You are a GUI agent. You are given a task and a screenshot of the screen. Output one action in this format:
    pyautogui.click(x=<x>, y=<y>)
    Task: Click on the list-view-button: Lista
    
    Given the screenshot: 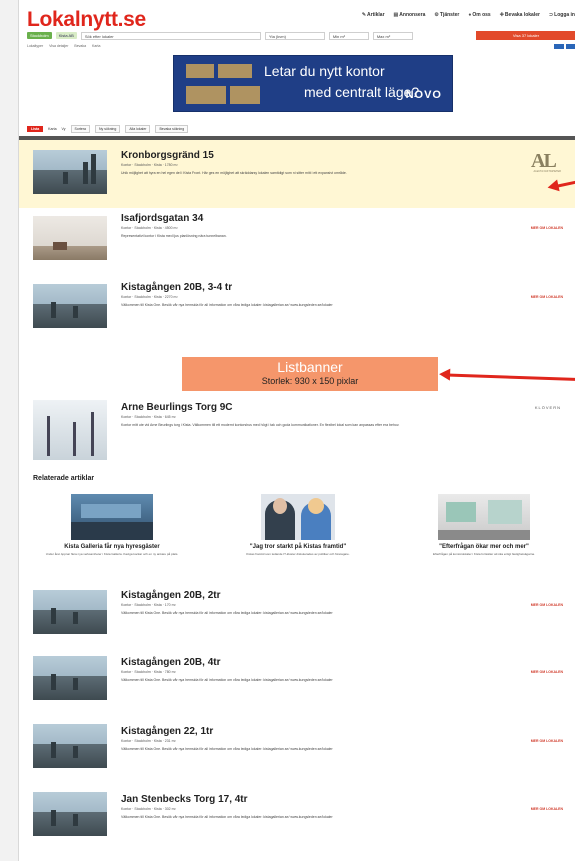 What is the action you would take?
    pyautogui.click(x=35, y=128)
    